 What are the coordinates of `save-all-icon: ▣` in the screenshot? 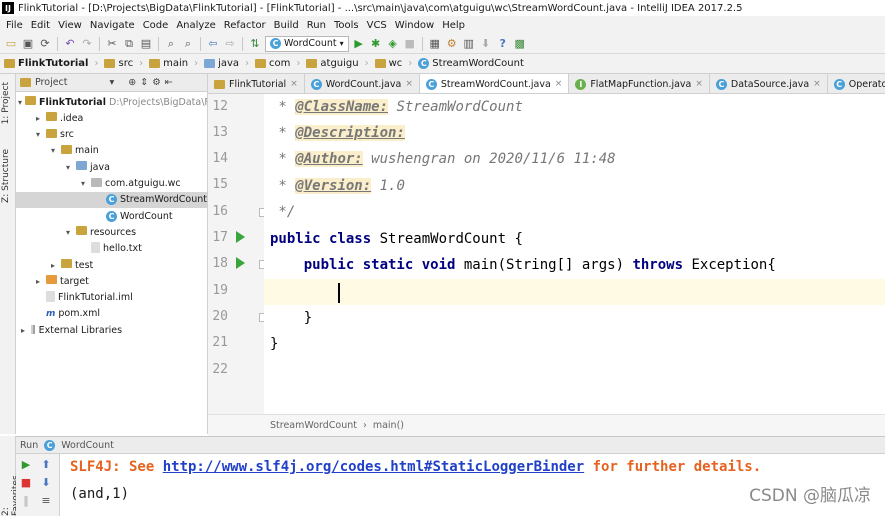 It's located at (28, 44).